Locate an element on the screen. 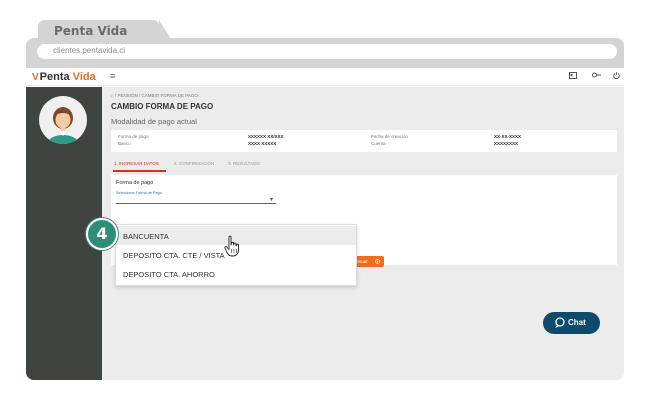 The width and height of the screenshot is (650, 401). summary-value: XXXXXX XX/XXX is located at coordinates (266, 136).